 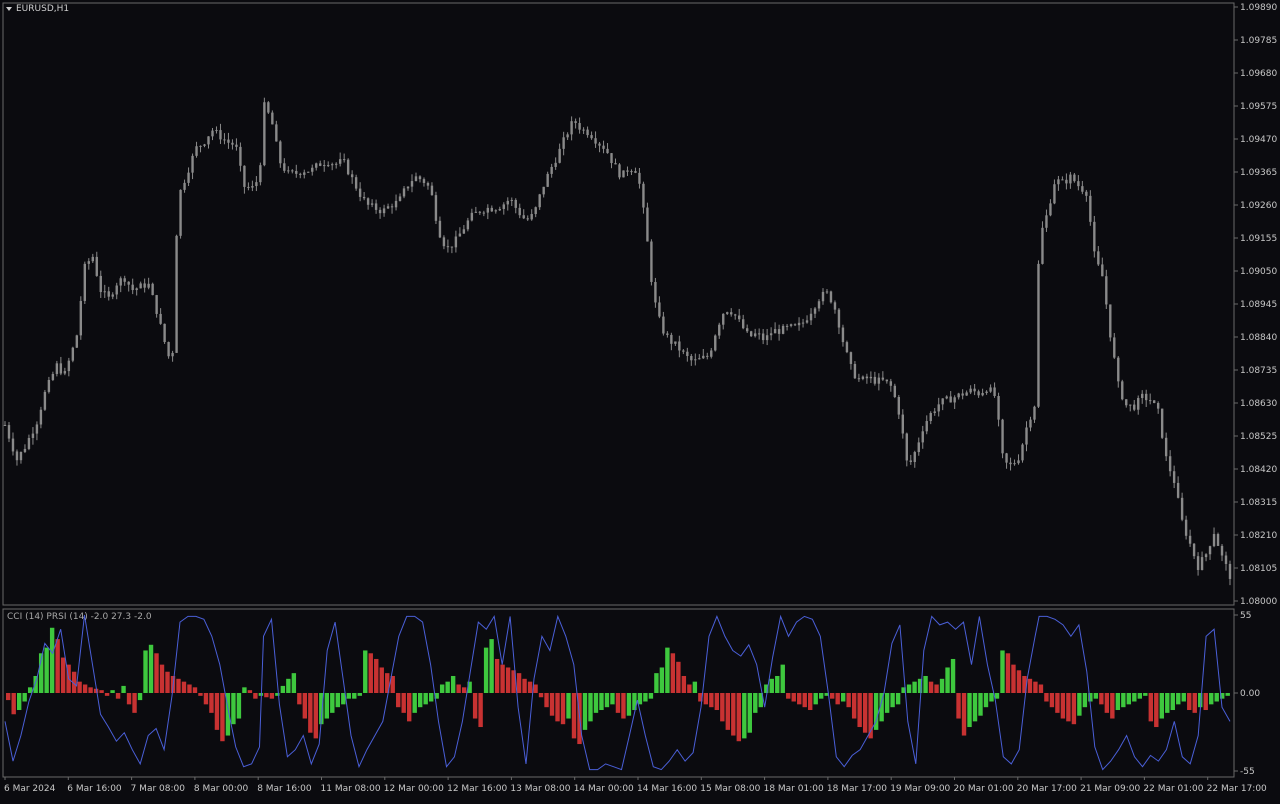 I want to click on indicator-tick-label: -55, so click(x=1247, y=772).